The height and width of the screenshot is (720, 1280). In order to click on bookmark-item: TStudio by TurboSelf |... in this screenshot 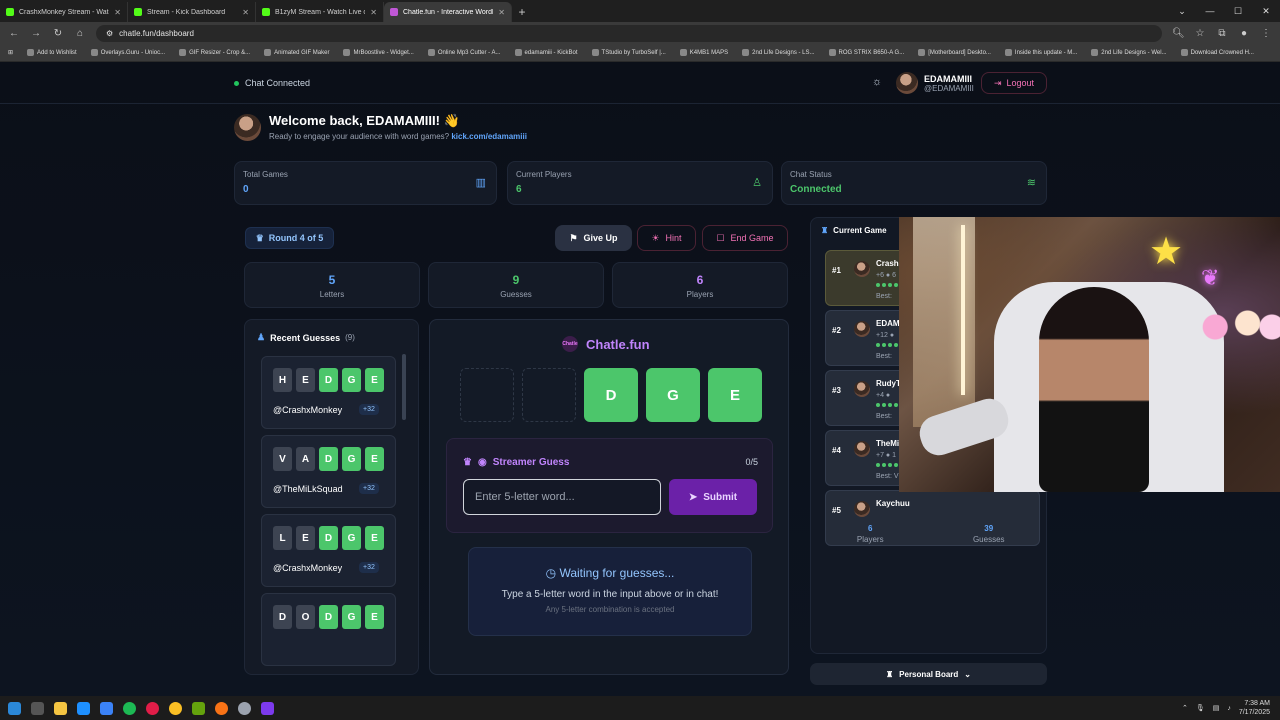, I will do `click(628, 52)`.